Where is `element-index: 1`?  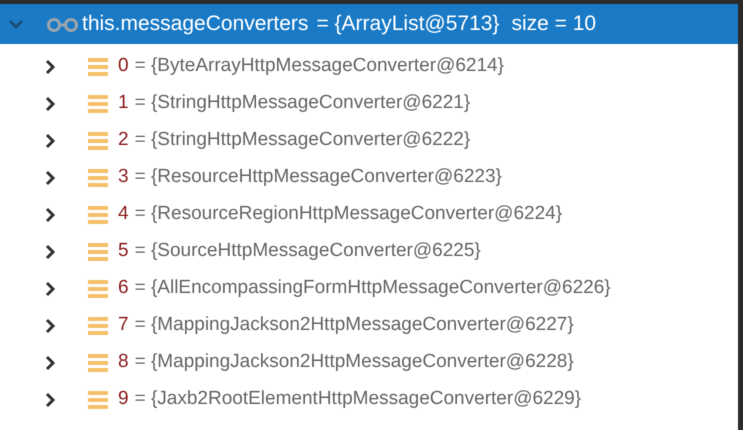
element-index: 1 is located at coordinates (123, 103).